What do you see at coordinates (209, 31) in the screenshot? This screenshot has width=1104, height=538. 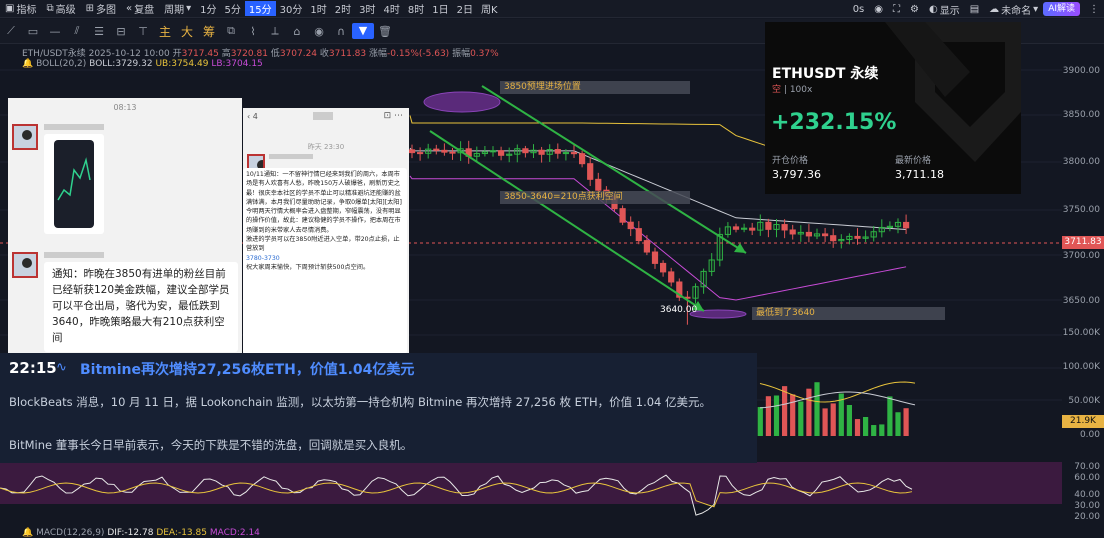 I see `chip-tool: 筹` at bounding box center [209, 31].